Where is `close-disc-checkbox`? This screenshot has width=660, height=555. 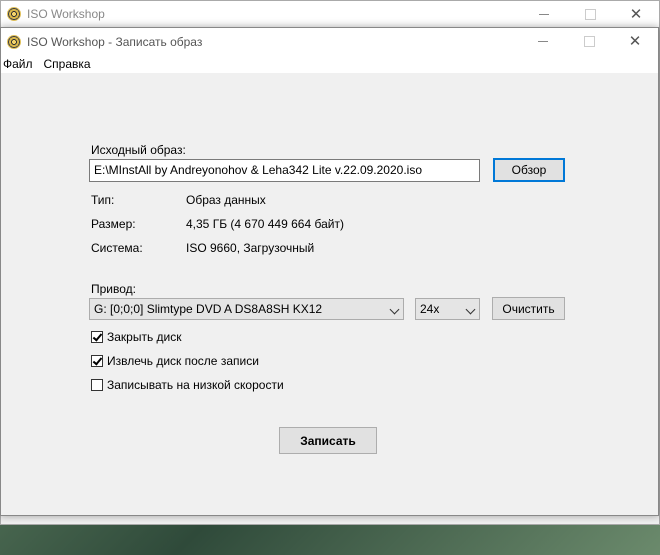 close-disc-checkbox is located at coordinates (97, 337).